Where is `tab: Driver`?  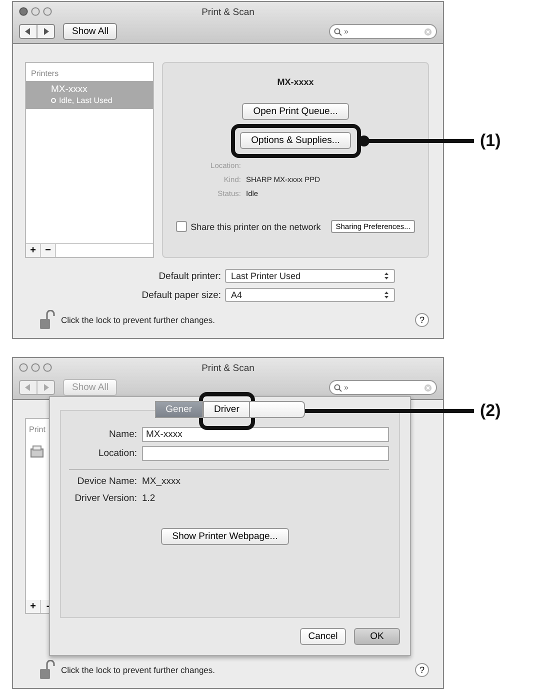 tab: Driver is located at coordinates (226, 409).